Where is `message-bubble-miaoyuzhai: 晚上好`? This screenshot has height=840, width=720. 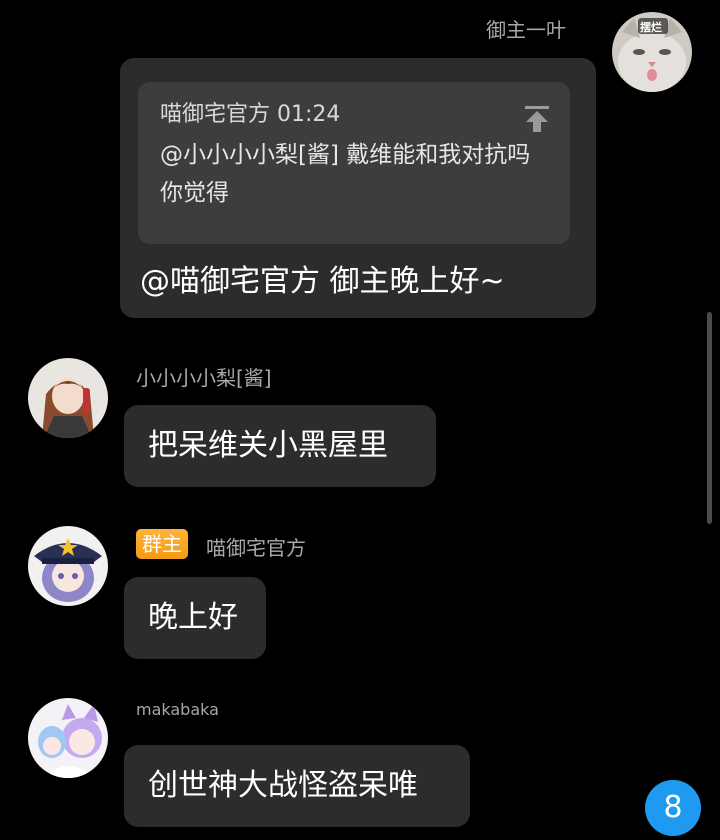
message-bubble-miaoyuzhai: 晚上好 is located at coordinates (195, 618).